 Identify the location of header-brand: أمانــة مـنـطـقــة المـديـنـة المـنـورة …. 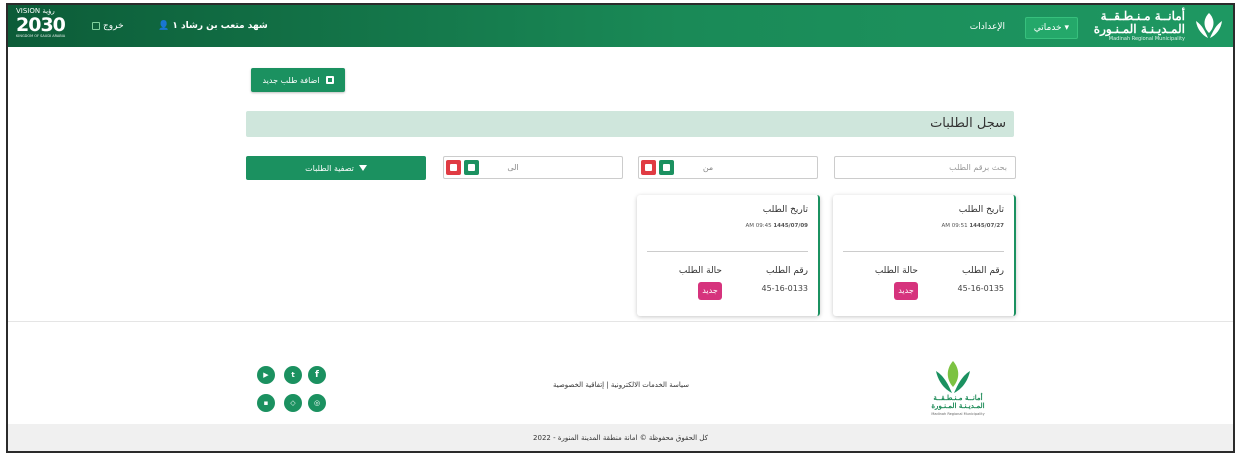
(1139, 26).